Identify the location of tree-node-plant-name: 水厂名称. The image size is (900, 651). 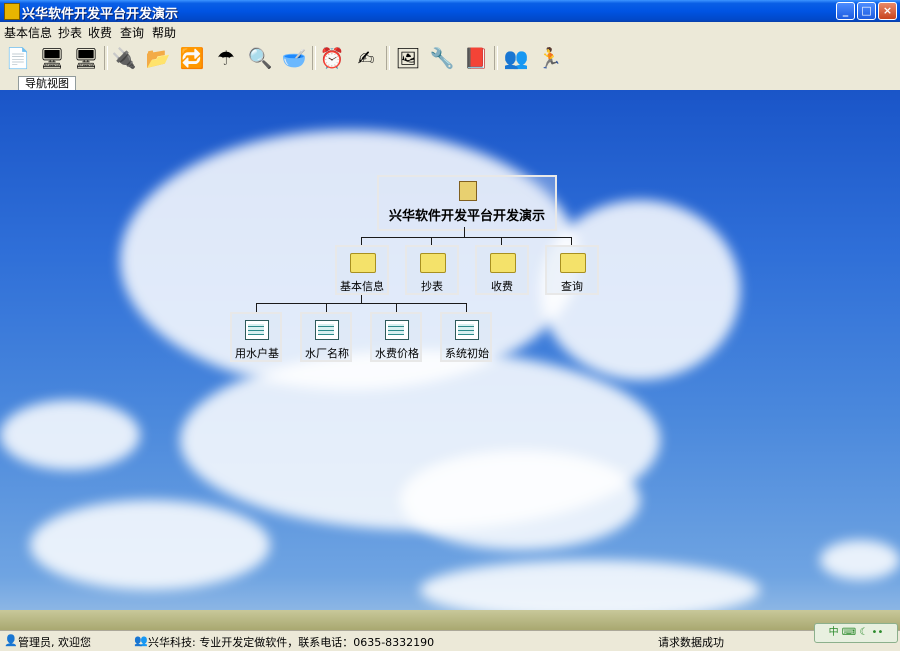
(326, 337).